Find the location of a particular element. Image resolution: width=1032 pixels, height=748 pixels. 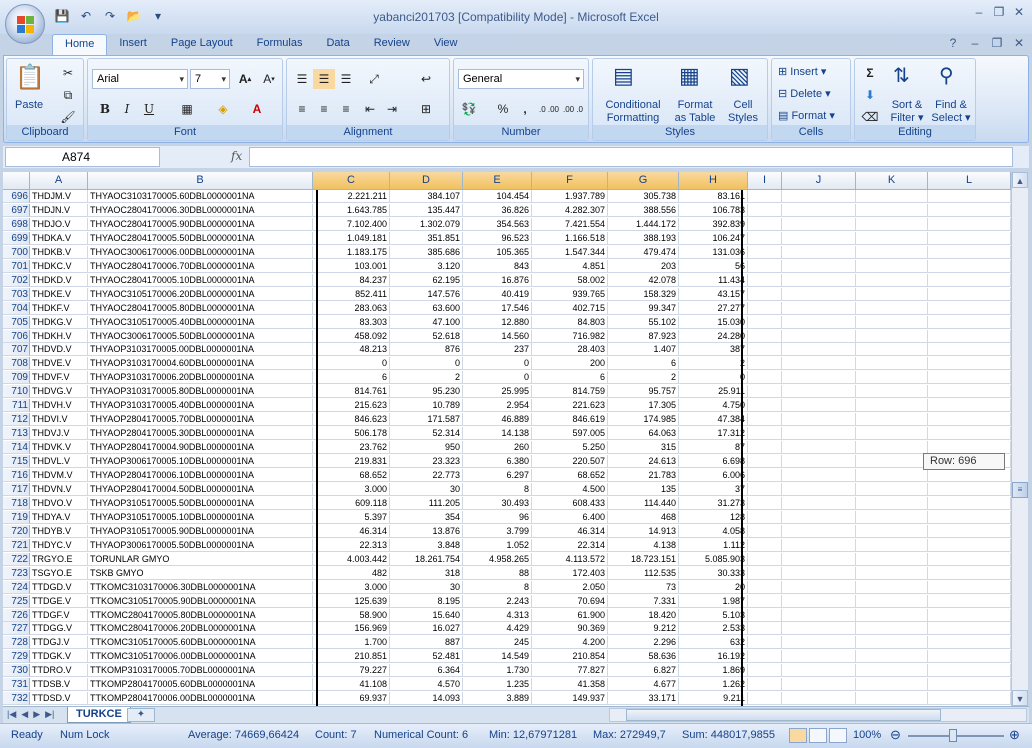

currency-icon: 💱 is located at coordinates (469, 109).